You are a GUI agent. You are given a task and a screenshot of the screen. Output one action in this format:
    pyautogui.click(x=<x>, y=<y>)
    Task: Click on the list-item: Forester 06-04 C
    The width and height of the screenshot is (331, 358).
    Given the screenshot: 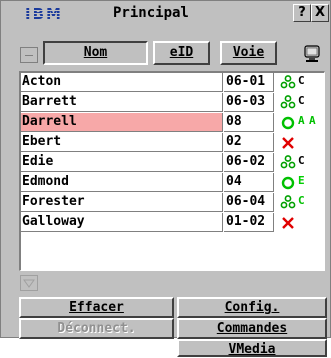 What is the action you would take?
    pyautogui.click(x=173, y=202)
    